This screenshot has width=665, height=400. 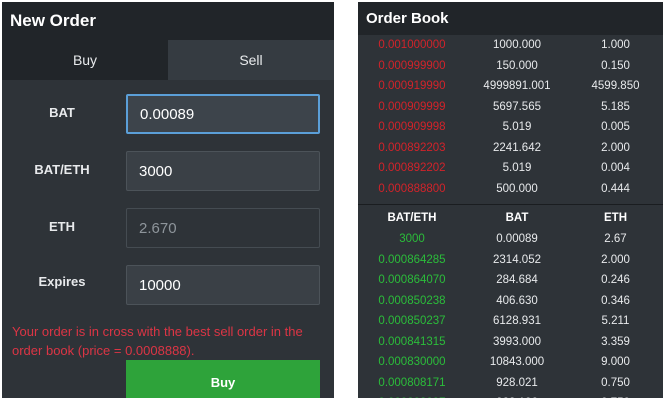 What do you see at coordinates (517, 86) in the screenshot?
I see `sell-order-amount: 4999891.001` at bounding box center [517, 86].